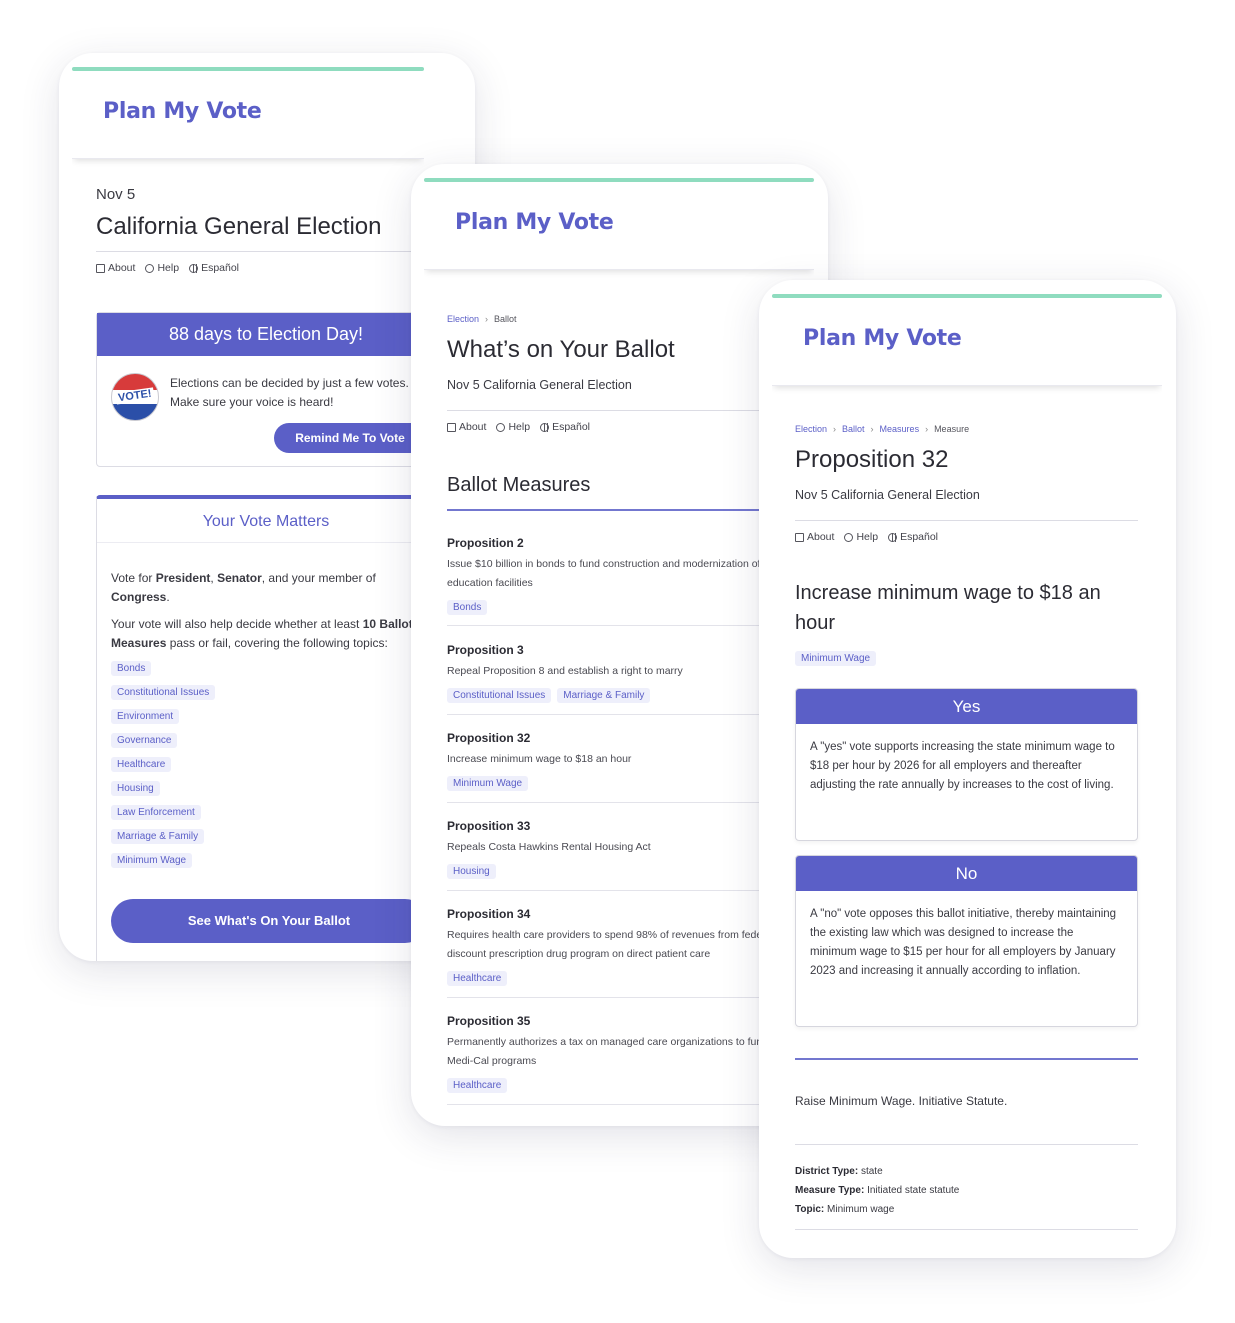  What do you see at coordinates (948, 608) in the screenshot?
I see `measure-issue: Increase minimum wage to $18 an hour` at bounding box center [948, 608].